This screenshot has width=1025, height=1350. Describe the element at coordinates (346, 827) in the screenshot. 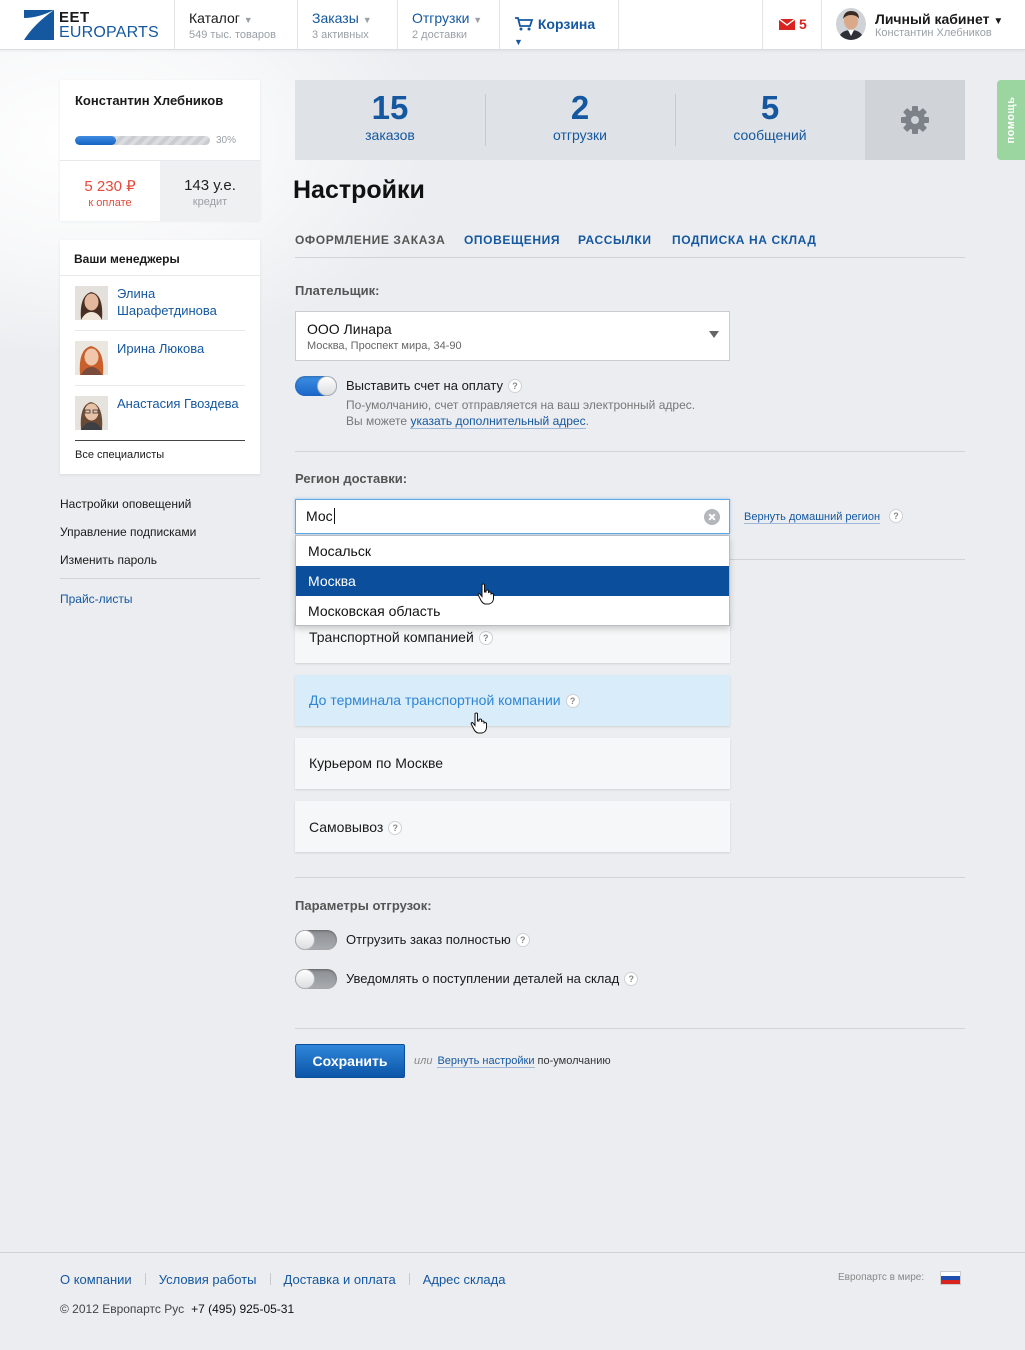

I see `delivery-option-label: Самовывоз` at that location.